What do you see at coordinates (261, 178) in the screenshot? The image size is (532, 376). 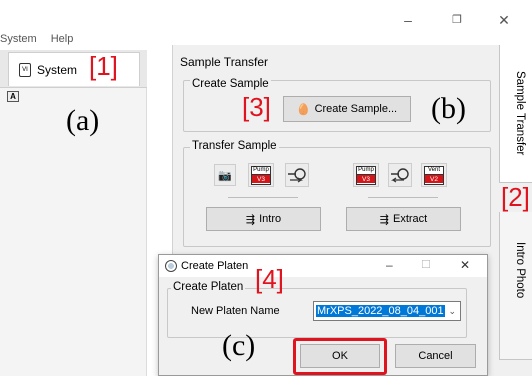 I see `pump-left-bottom: V3` at bounding box center [261, 178].